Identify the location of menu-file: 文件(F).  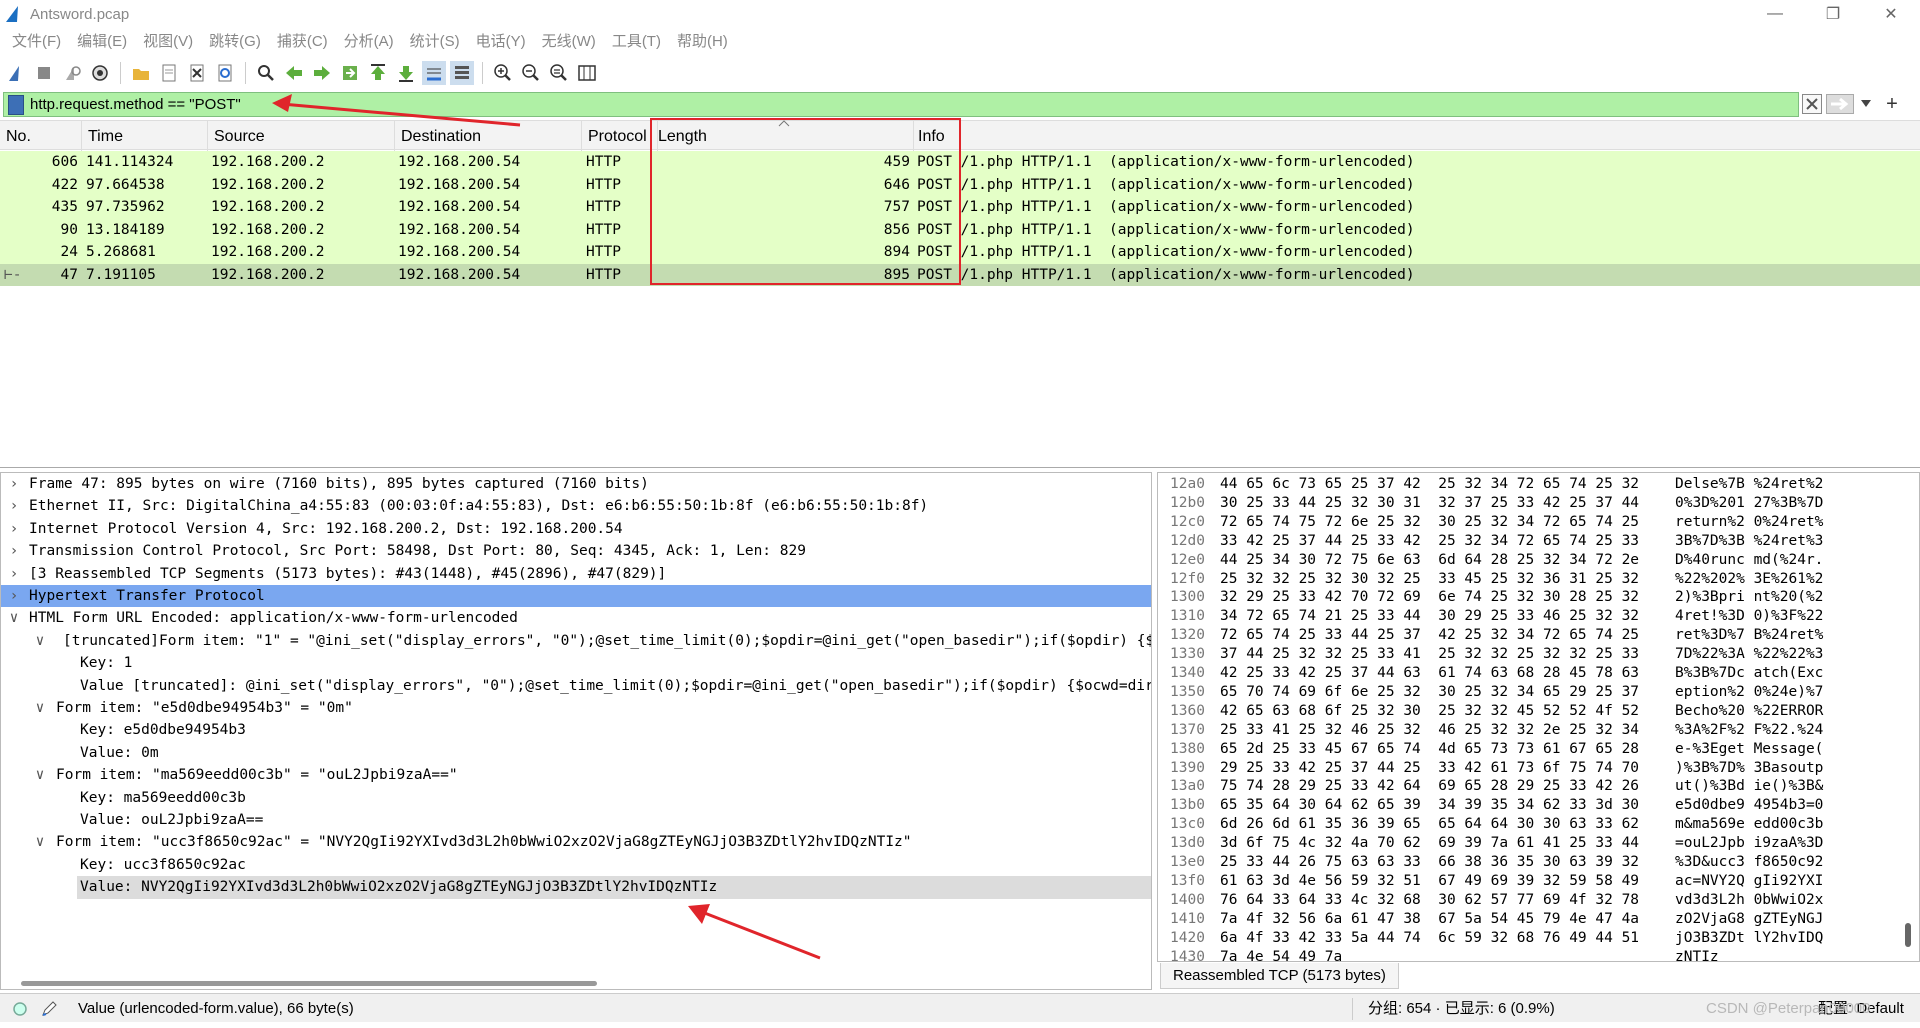
(36, 42).